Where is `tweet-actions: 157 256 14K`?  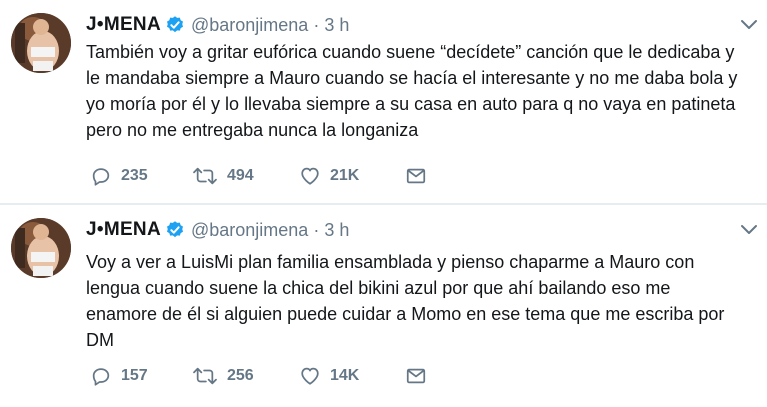
tweet-actions: 157 256 14K is located at coordinates (262, 376).